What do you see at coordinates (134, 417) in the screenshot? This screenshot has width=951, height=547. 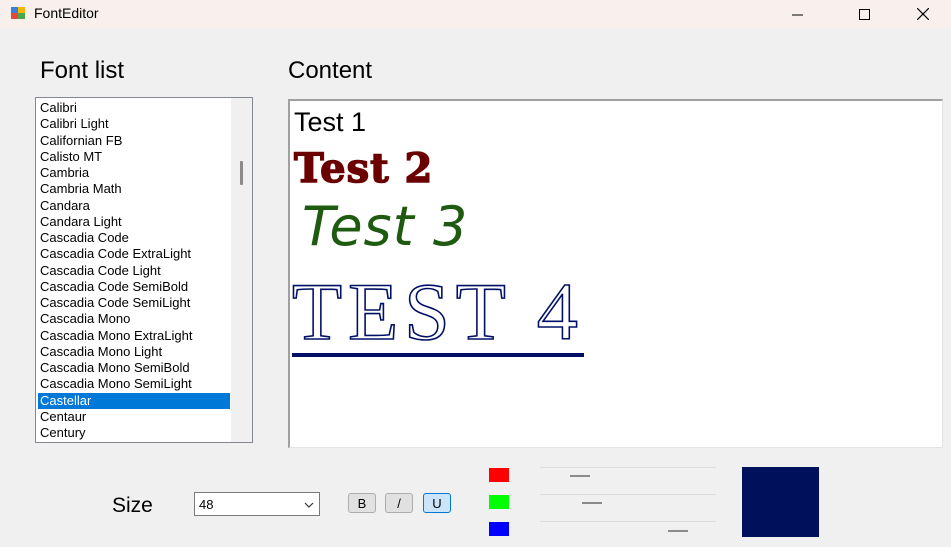 I see `font-list-item: Centaur` at bounding box center [134, 417].